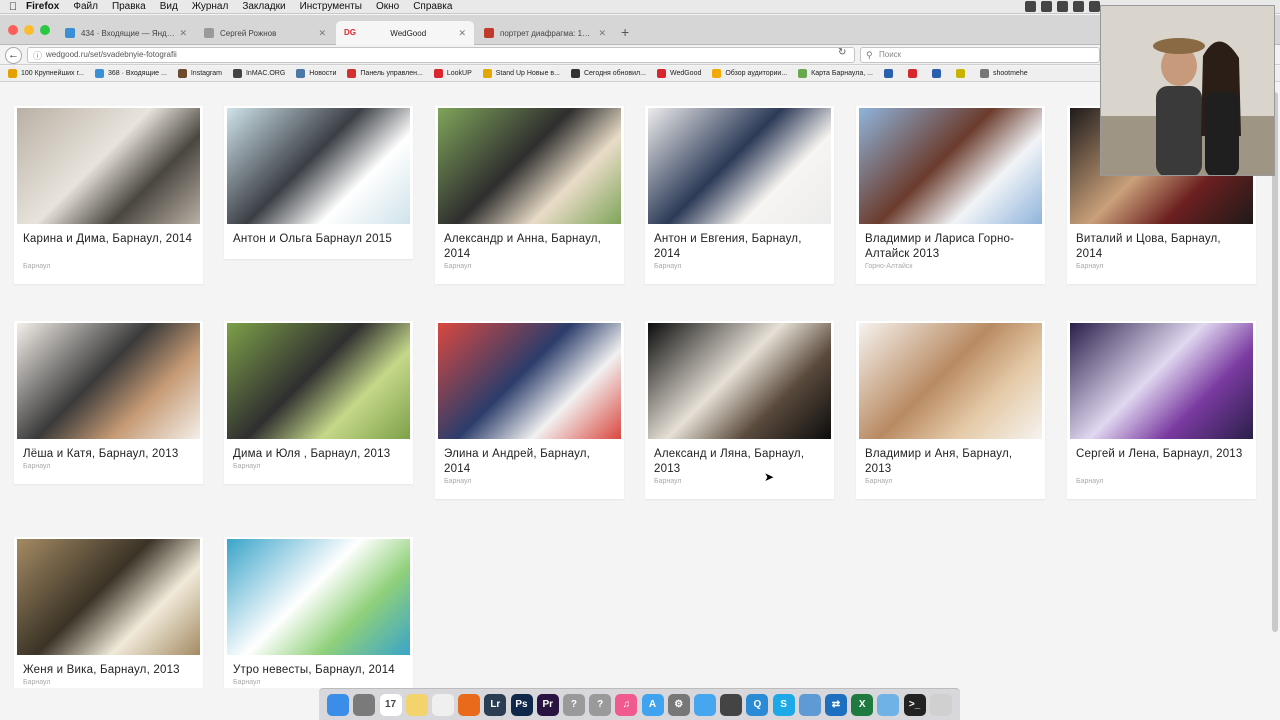 This screenshot has width=1280, height=720. What do you see at coordinates (545, 33) in the screenshot?
I see `tab-portrait-aperture: портрет диафрагма: 14 ты… ✕` at bounding box center [545, 33].